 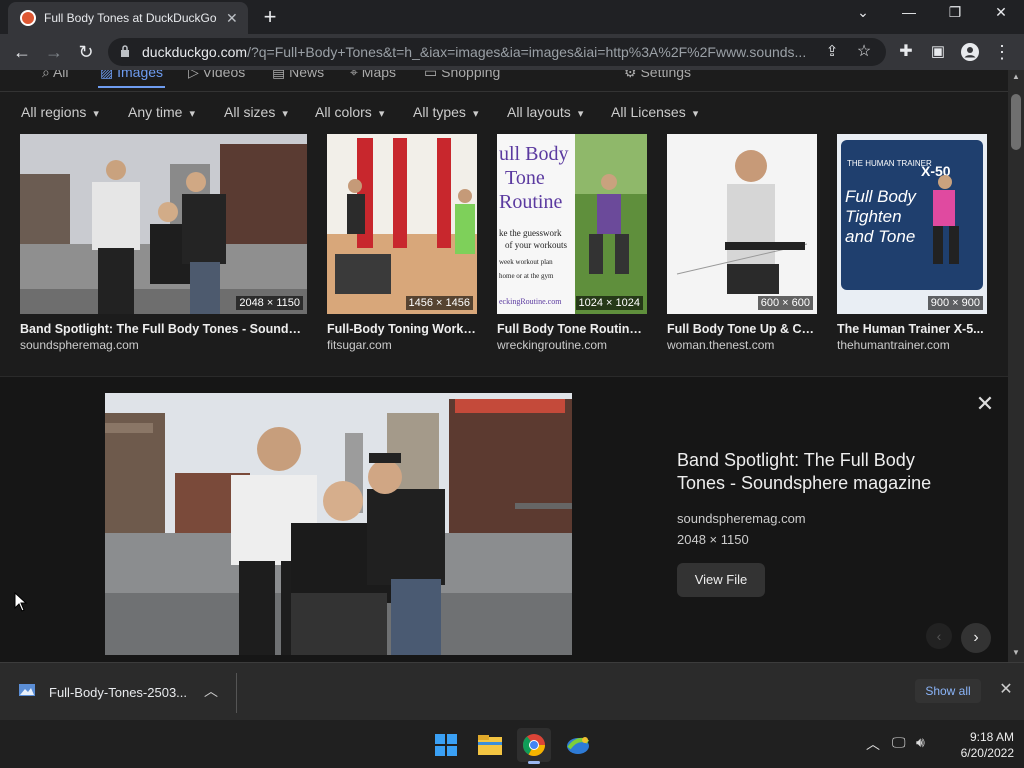 I want to click on duckduckgo-favicon-icon, so click(x=28, y=18).